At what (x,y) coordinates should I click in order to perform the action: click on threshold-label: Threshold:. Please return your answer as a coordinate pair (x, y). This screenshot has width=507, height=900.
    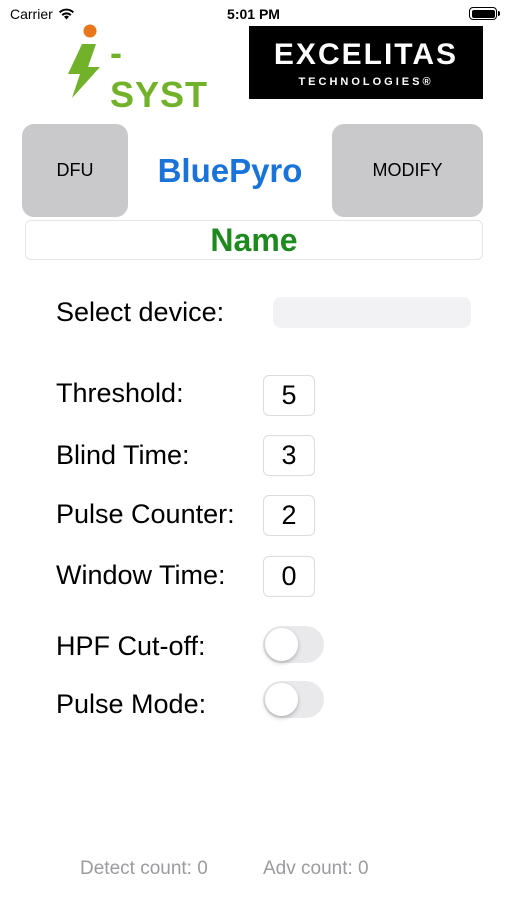
    Looking at the image, I should click on (120, 393).